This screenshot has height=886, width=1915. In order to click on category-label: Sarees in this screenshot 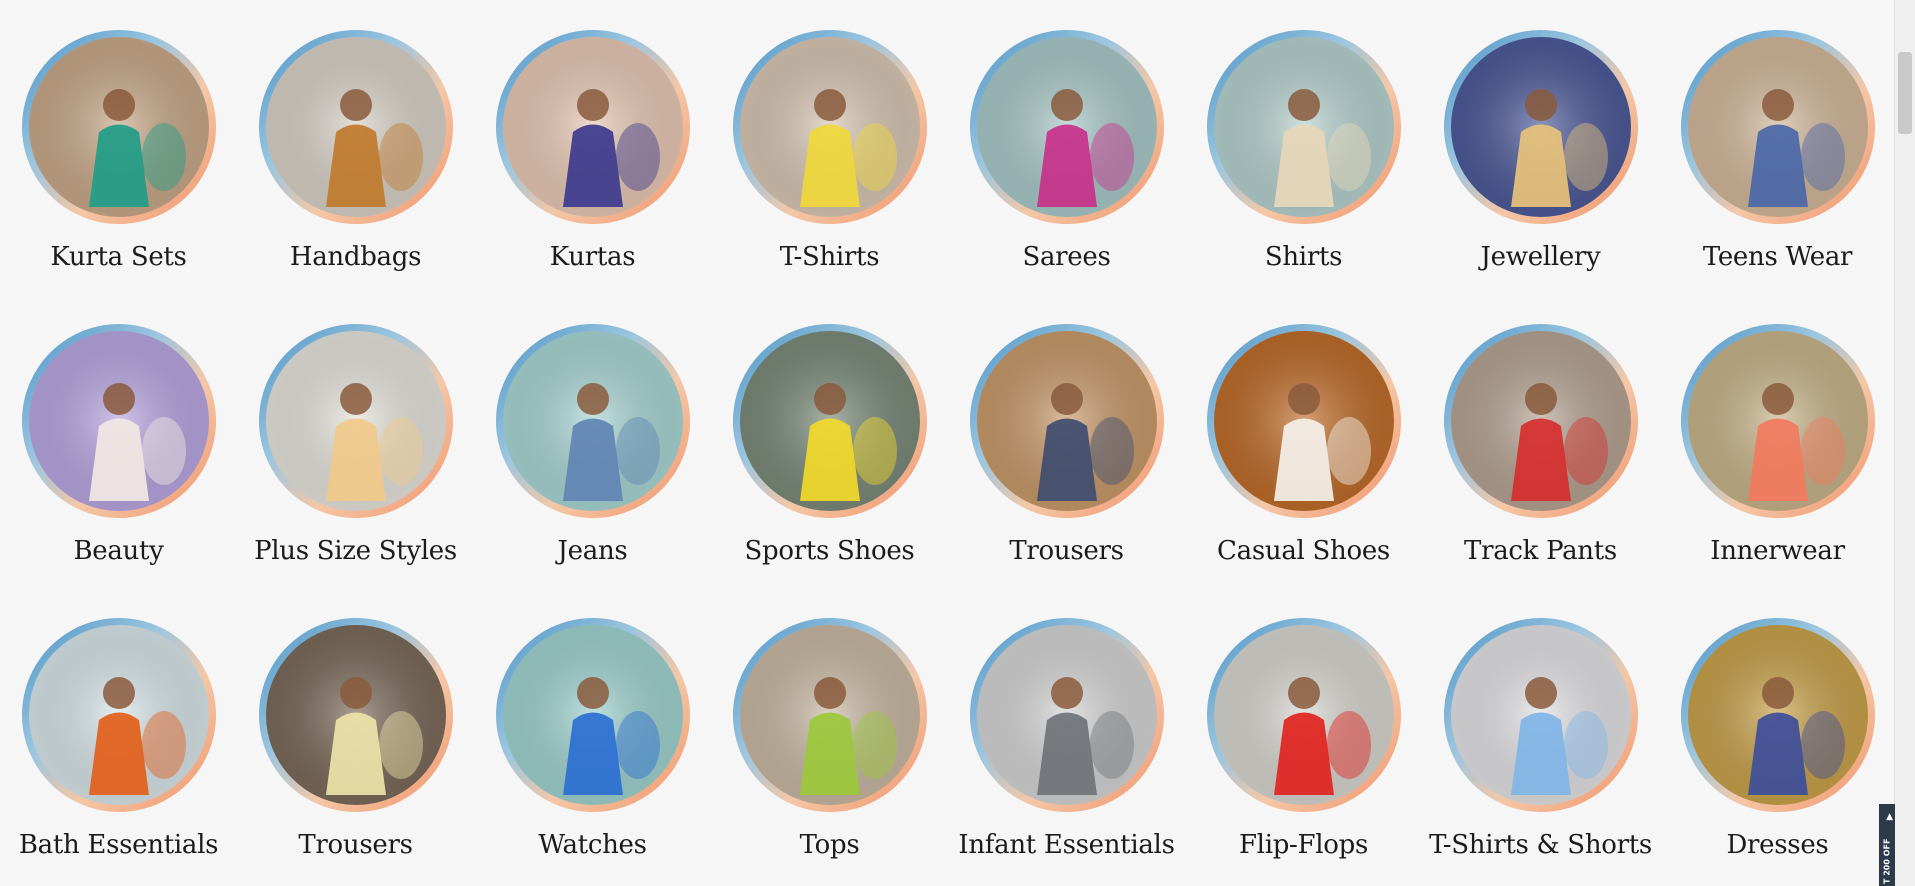, I will do `click(1066, 257)`.